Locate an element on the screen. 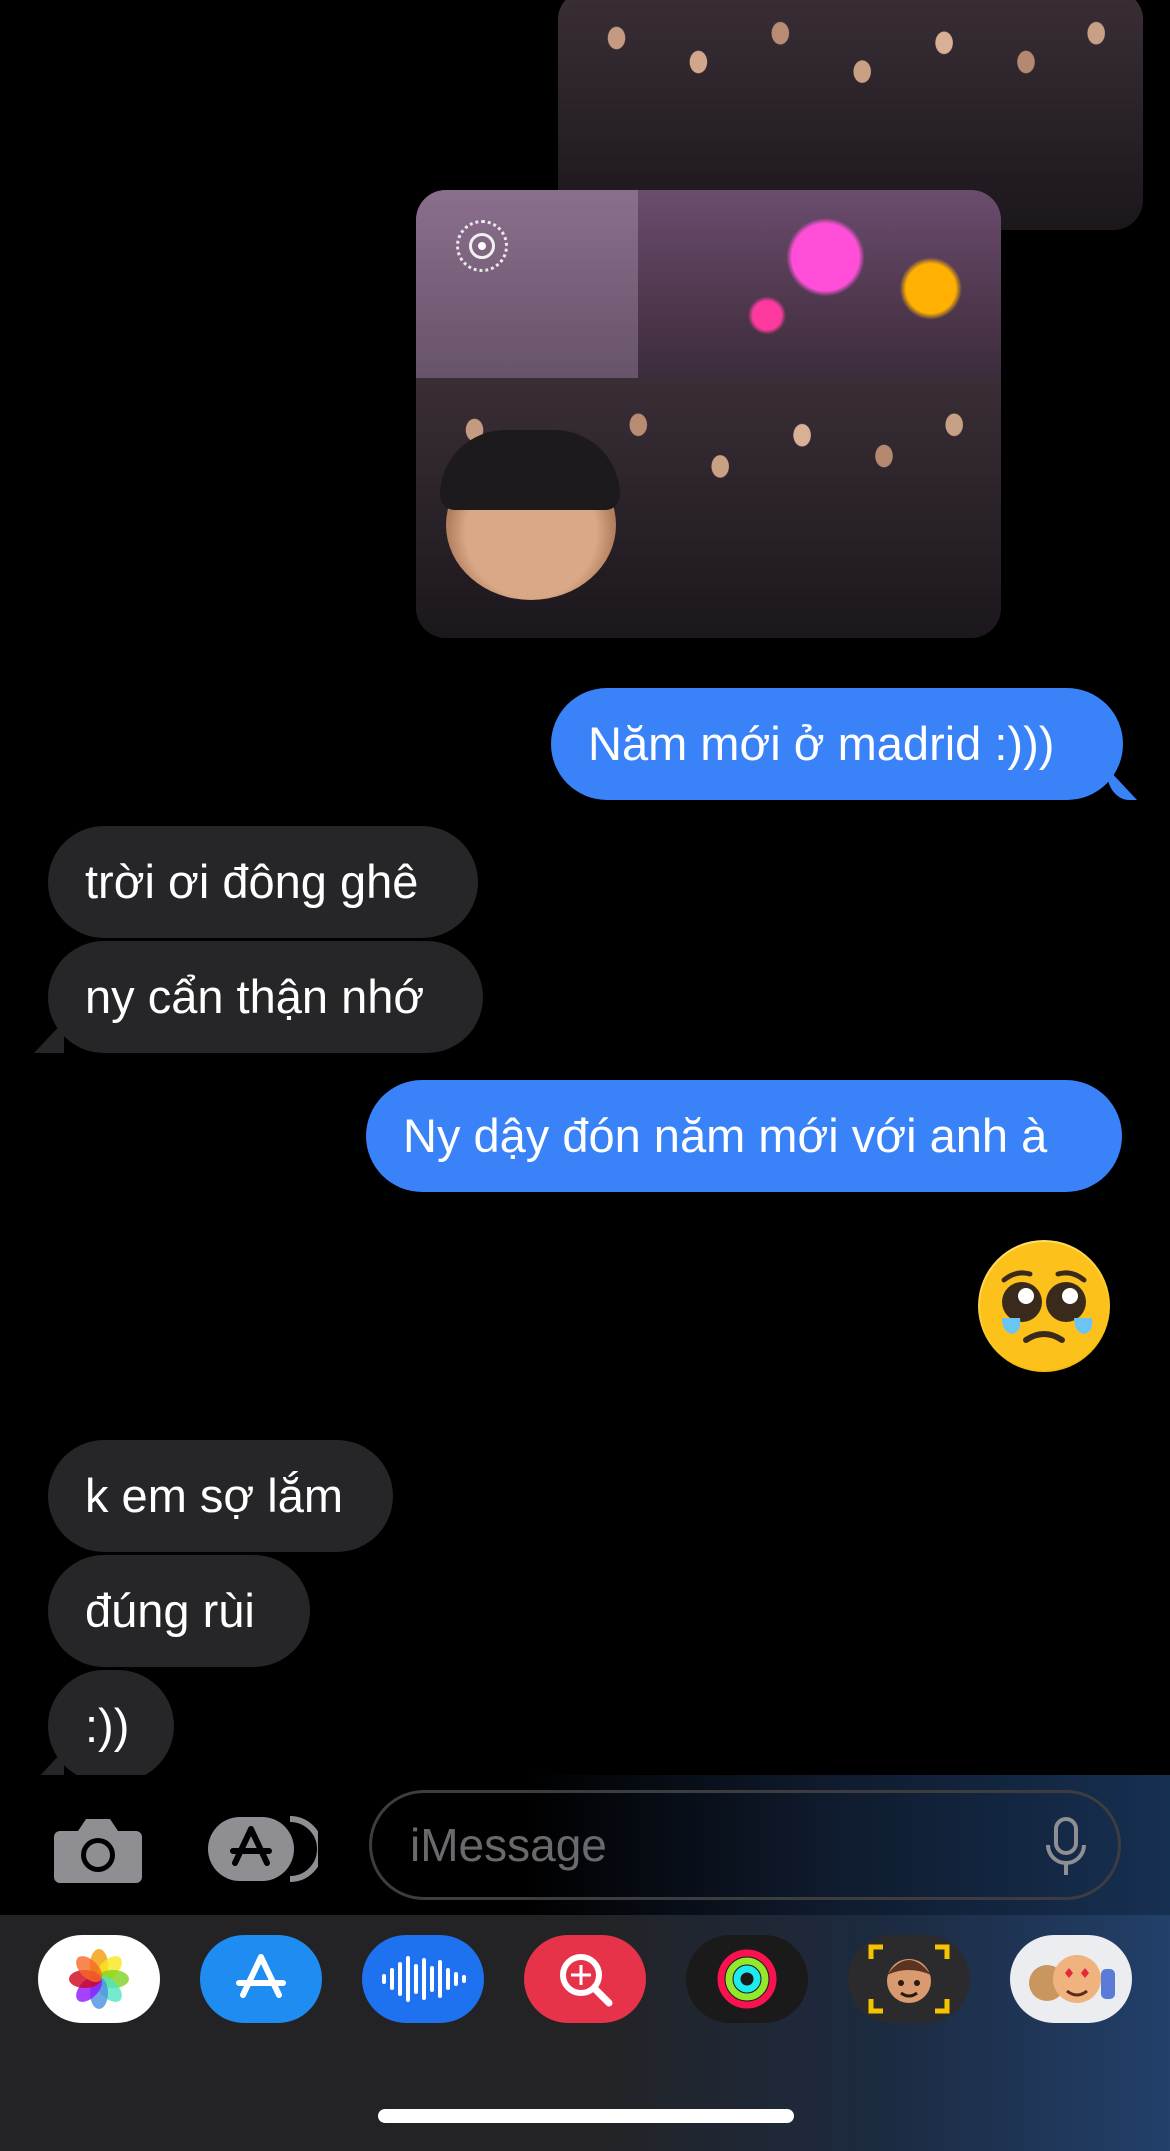 The height and width of the screenshot is (2151, 1170). memoji-stickers-icon is located at coordinates (1072, 1979).